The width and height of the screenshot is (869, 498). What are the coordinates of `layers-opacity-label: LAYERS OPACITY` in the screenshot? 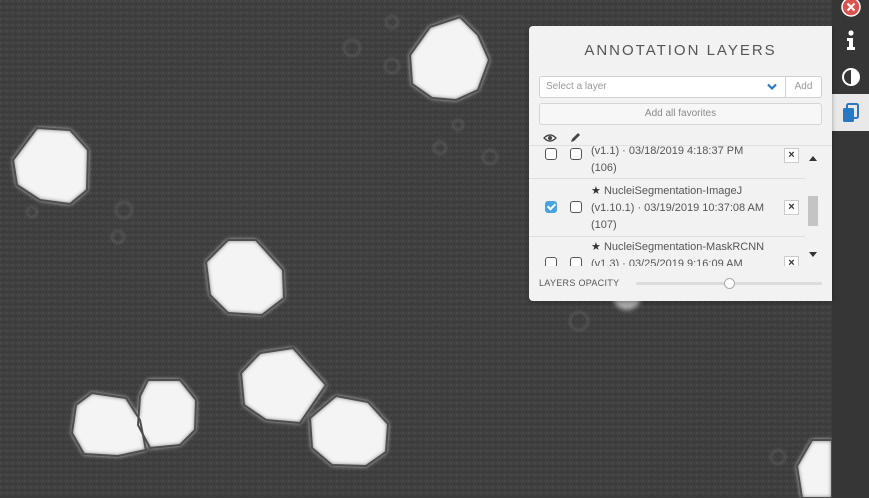 It's located at (579, 283).